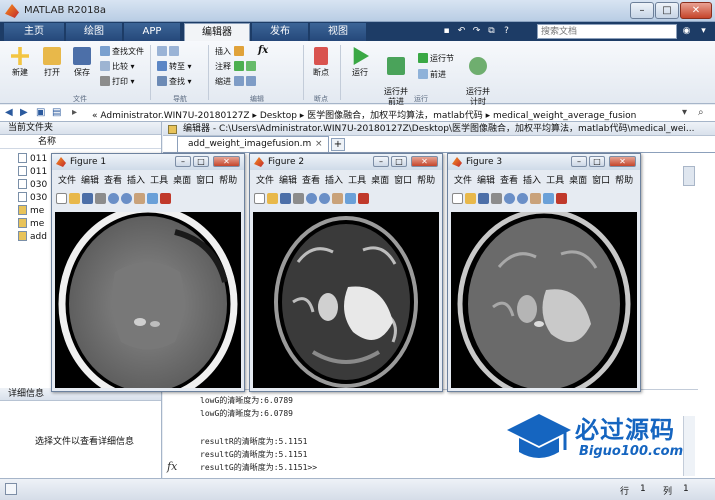 This screenshot has height=500, width=715. I want to click on nav-arrows, so click(169, 51).